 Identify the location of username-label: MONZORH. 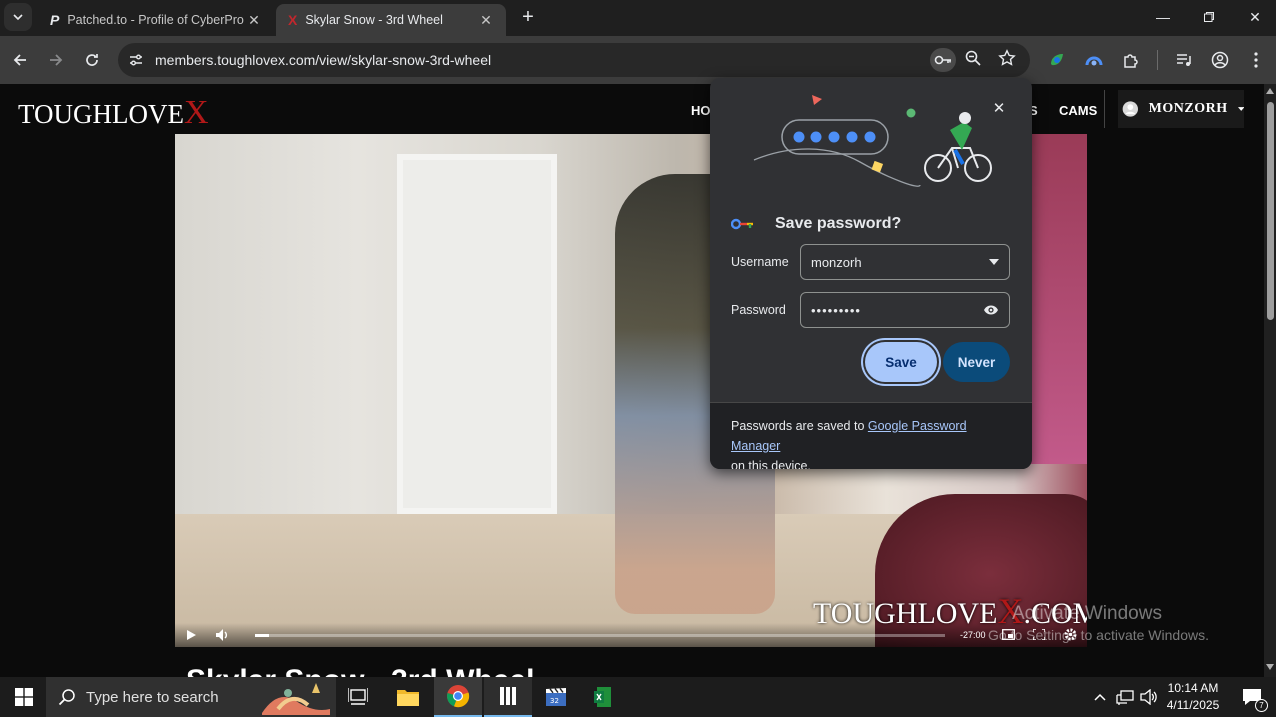
(1188, 108).